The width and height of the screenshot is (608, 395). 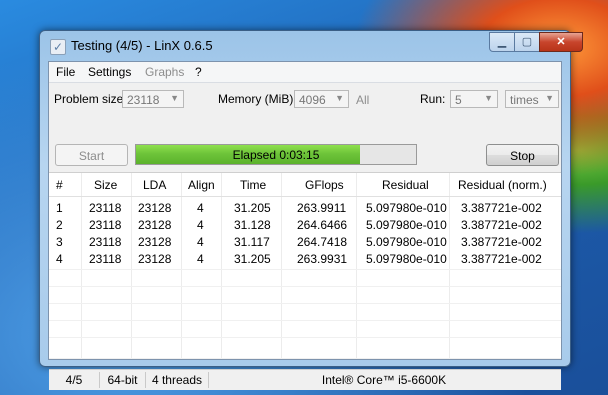 What do you see at coordinates (59, 242) in the screenshot?
I see `cell-index: 3` at bounding box center [59, 242].